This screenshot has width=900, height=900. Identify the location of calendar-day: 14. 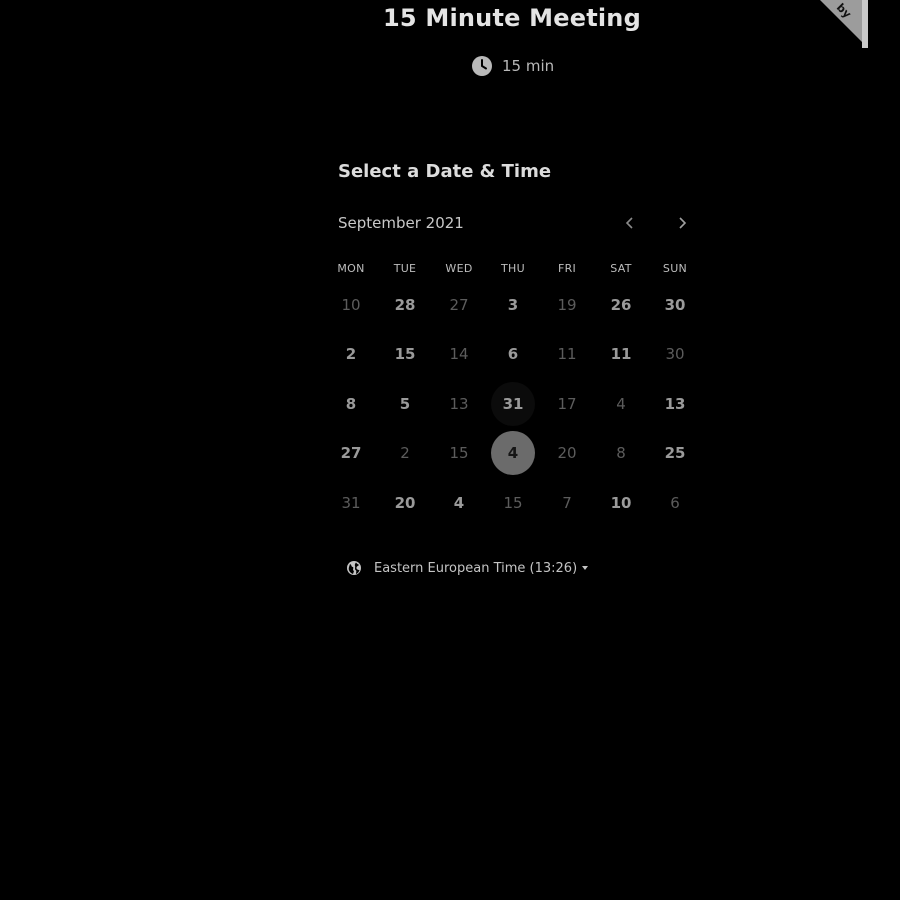
(459, 355).